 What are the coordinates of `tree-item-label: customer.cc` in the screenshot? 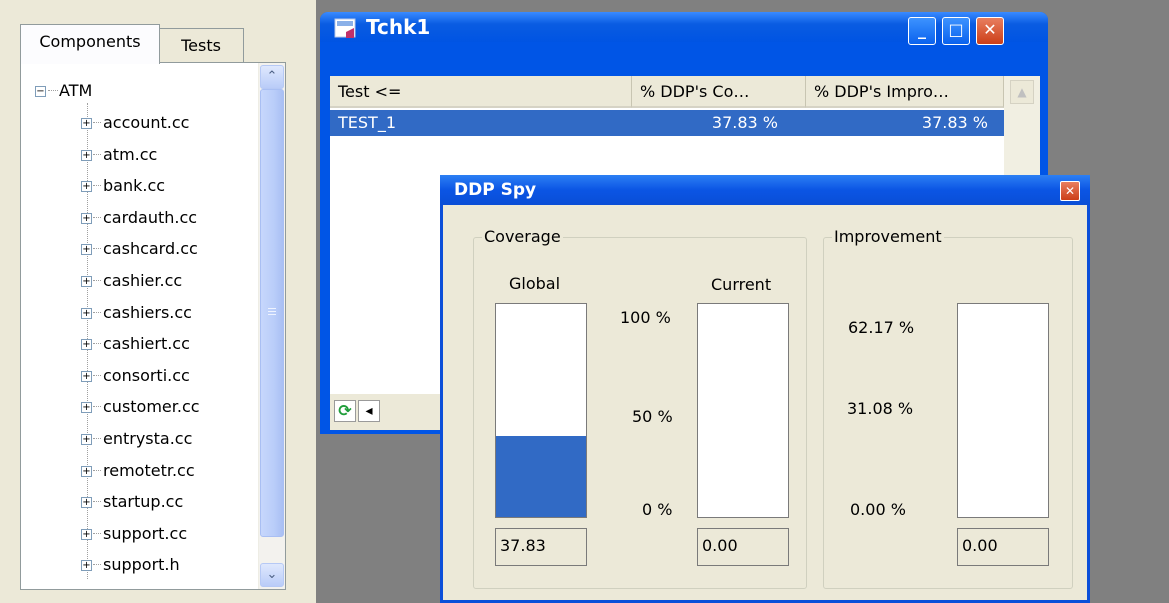 It's located at (151, 407).